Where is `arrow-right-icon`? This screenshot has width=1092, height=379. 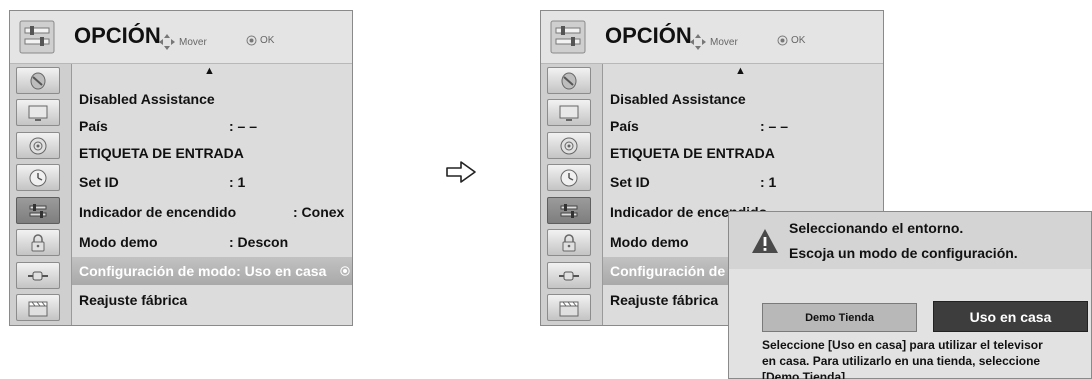 arrow-right-icon is located at coordinates (461, 172).